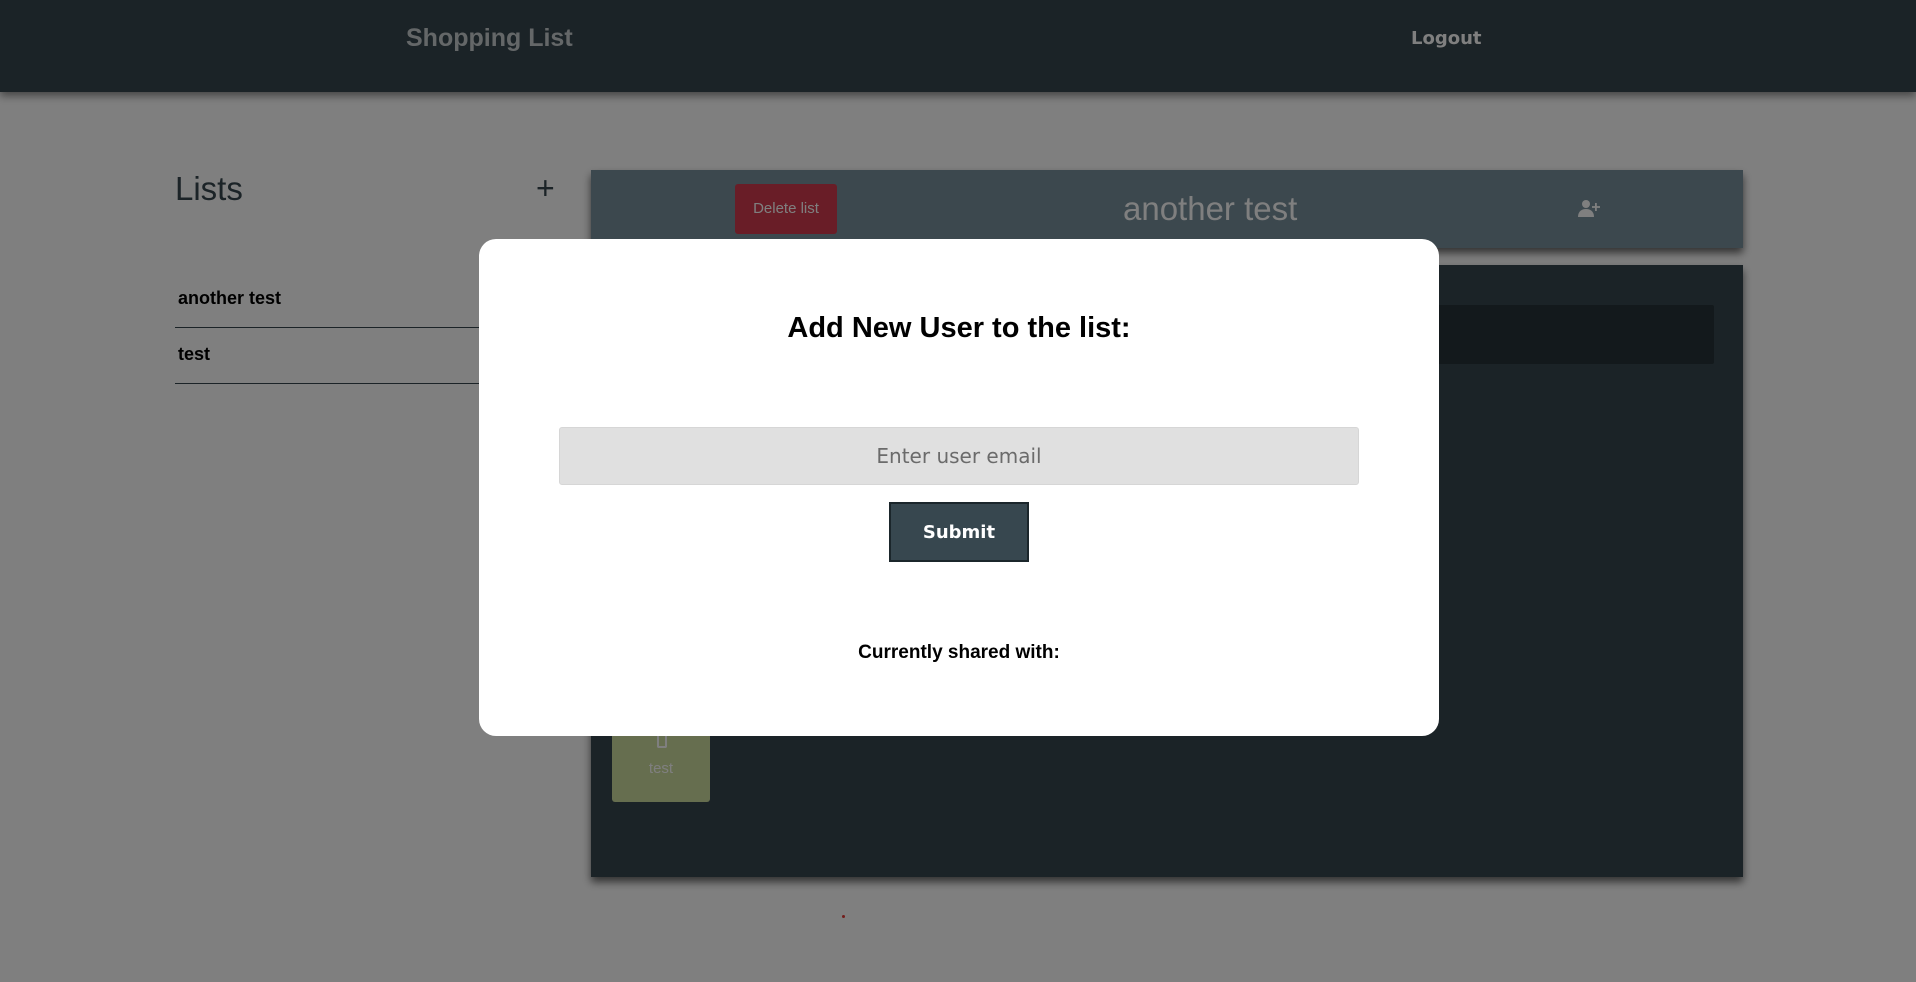  What do you see at coordinates (959, 652) in the screenshot?
I see `shared-with-label: Currently shared with:` at bounding box center [959, 652].